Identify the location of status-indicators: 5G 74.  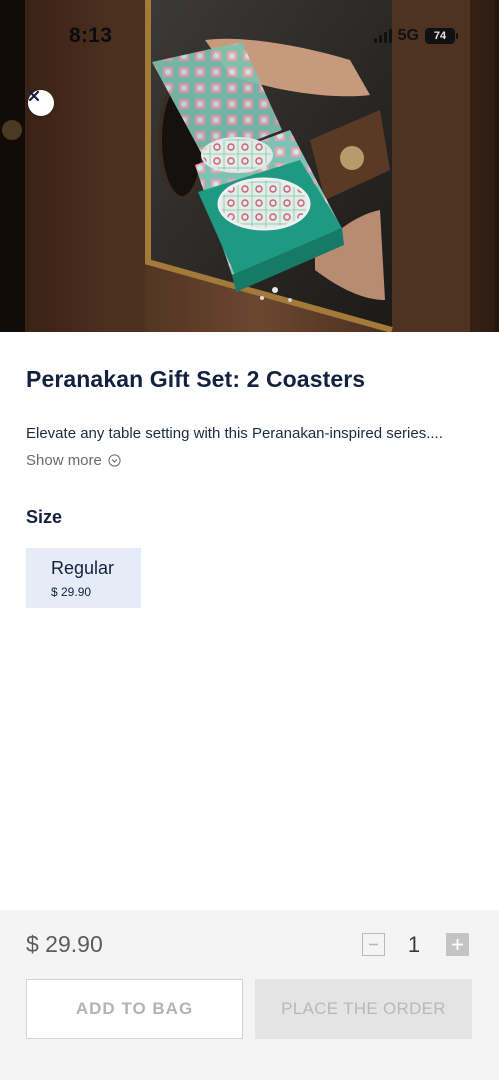
(415, 36).